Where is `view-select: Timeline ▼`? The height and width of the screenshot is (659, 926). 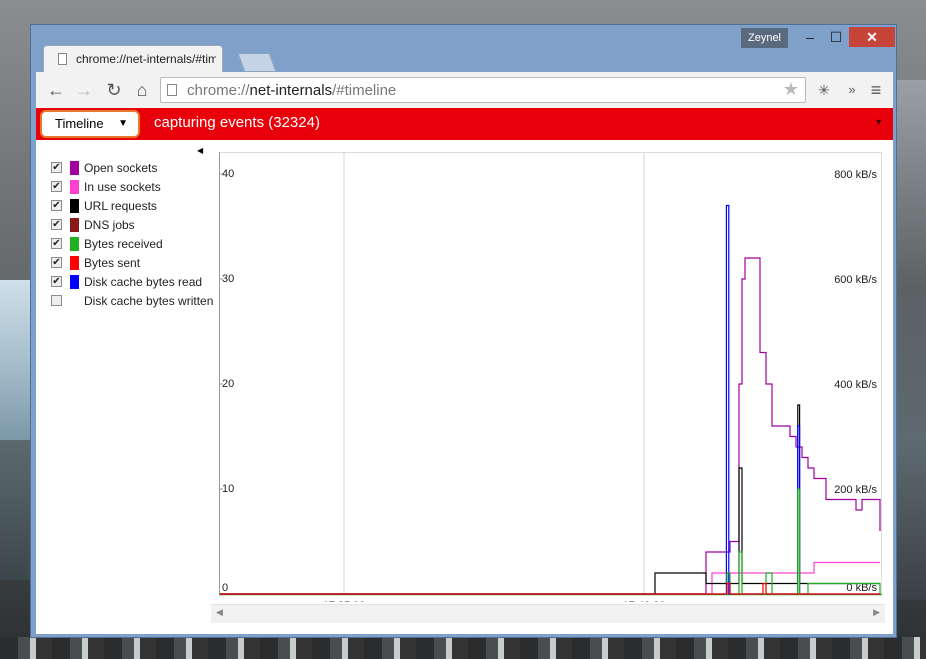 view-select: Timeline ▼ is located at coordinates (90, 124).